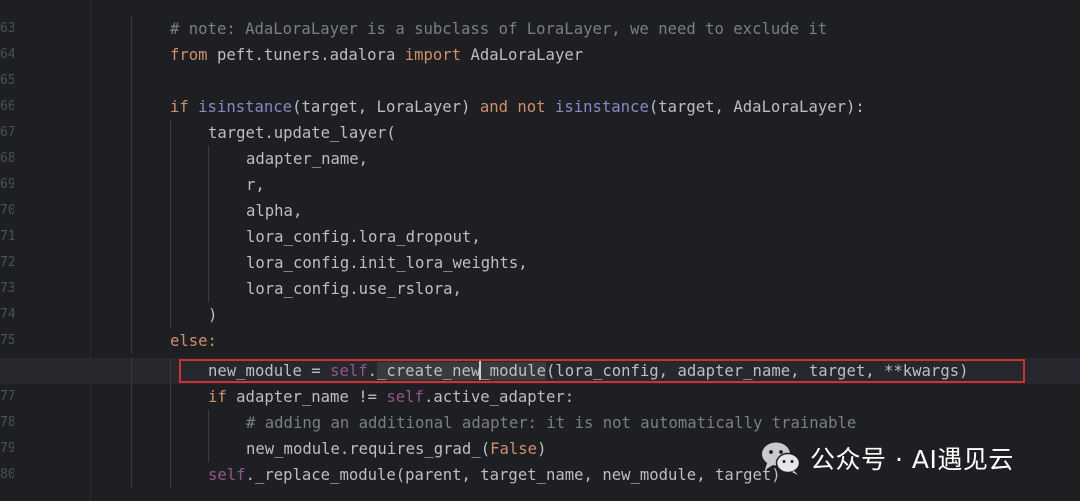 Image resolution: width=1080 pixels, height=501 pixels. I want to click on watermark: 公众号 · AI遇见云, so click(887, 458).